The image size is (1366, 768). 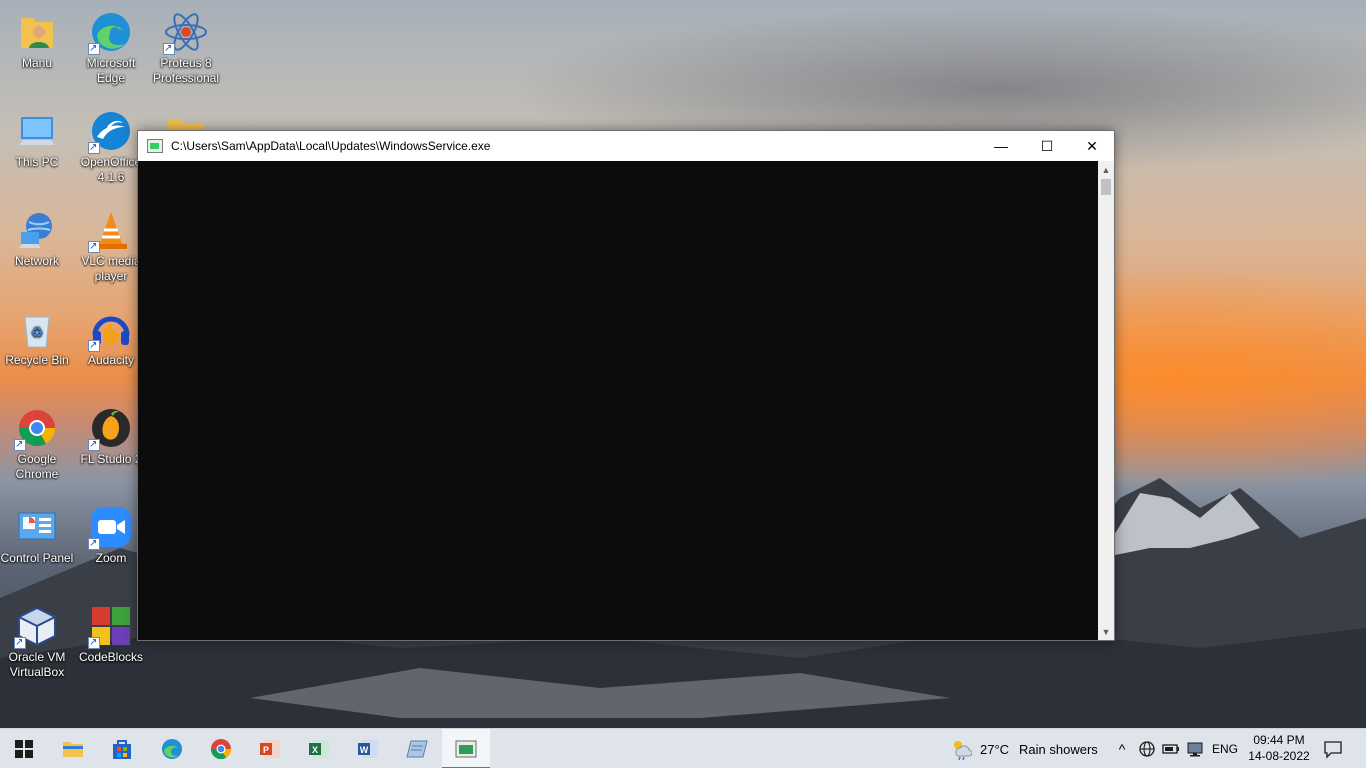 What do you see at coordinates (1122, 748) in the screenshot?
I see `show-hidden-icons-chevron: ^` at bounding box center [1122, 748].